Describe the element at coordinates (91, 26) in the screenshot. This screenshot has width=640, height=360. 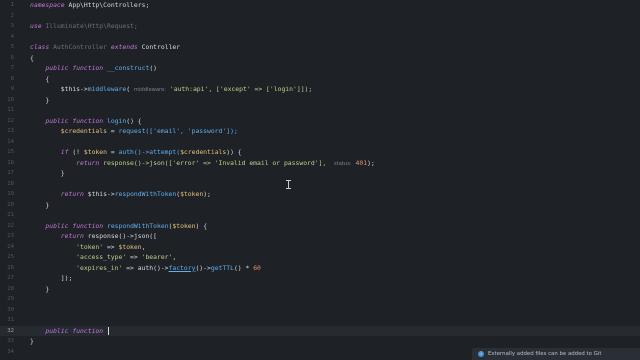
I see `use-value: Illuminate\Http\Request;` at that location.